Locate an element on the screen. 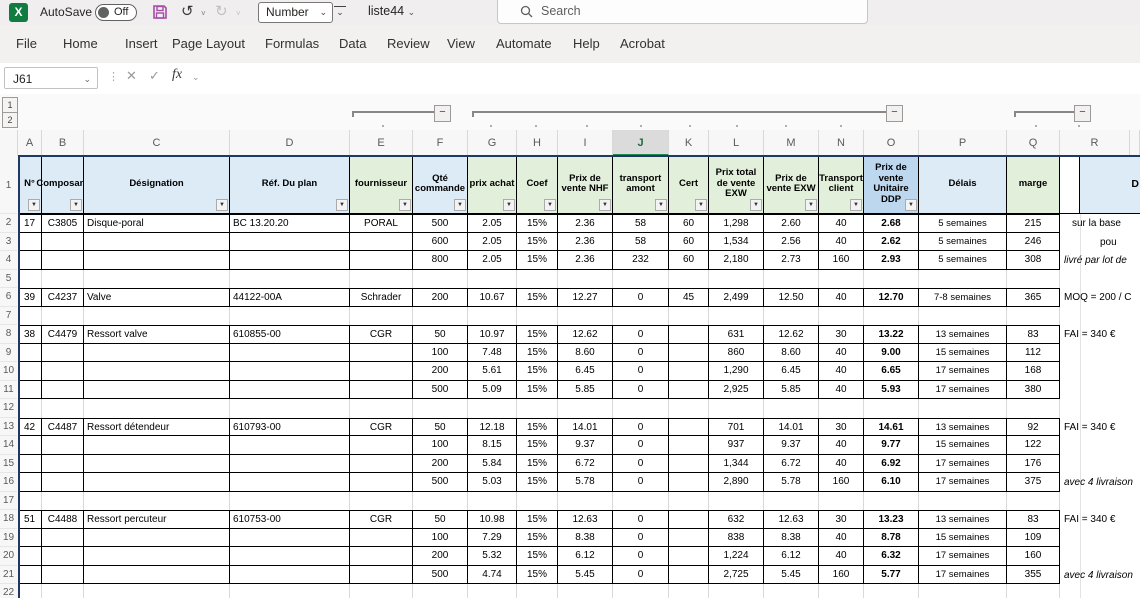 The width and height of the screenshot is (1140, 598). cell-A10 is located at coordinates (30, 371).